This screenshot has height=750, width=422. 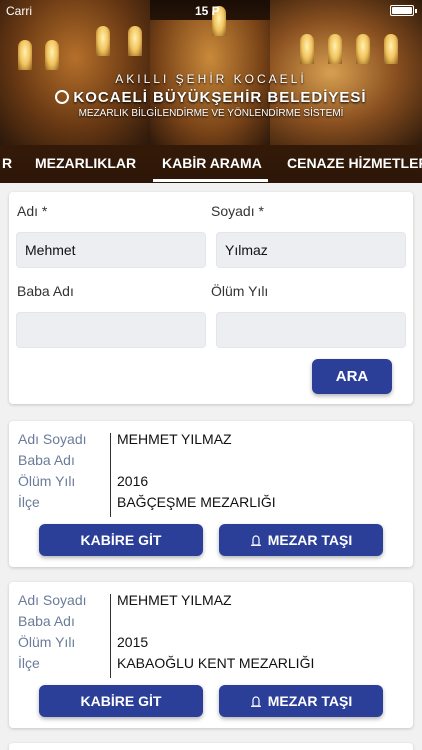 I want to click on brand-main-title: KOCAELİ BÜYÜKŞEHİR BELEDİYESİ, so click(x=211, y=97).